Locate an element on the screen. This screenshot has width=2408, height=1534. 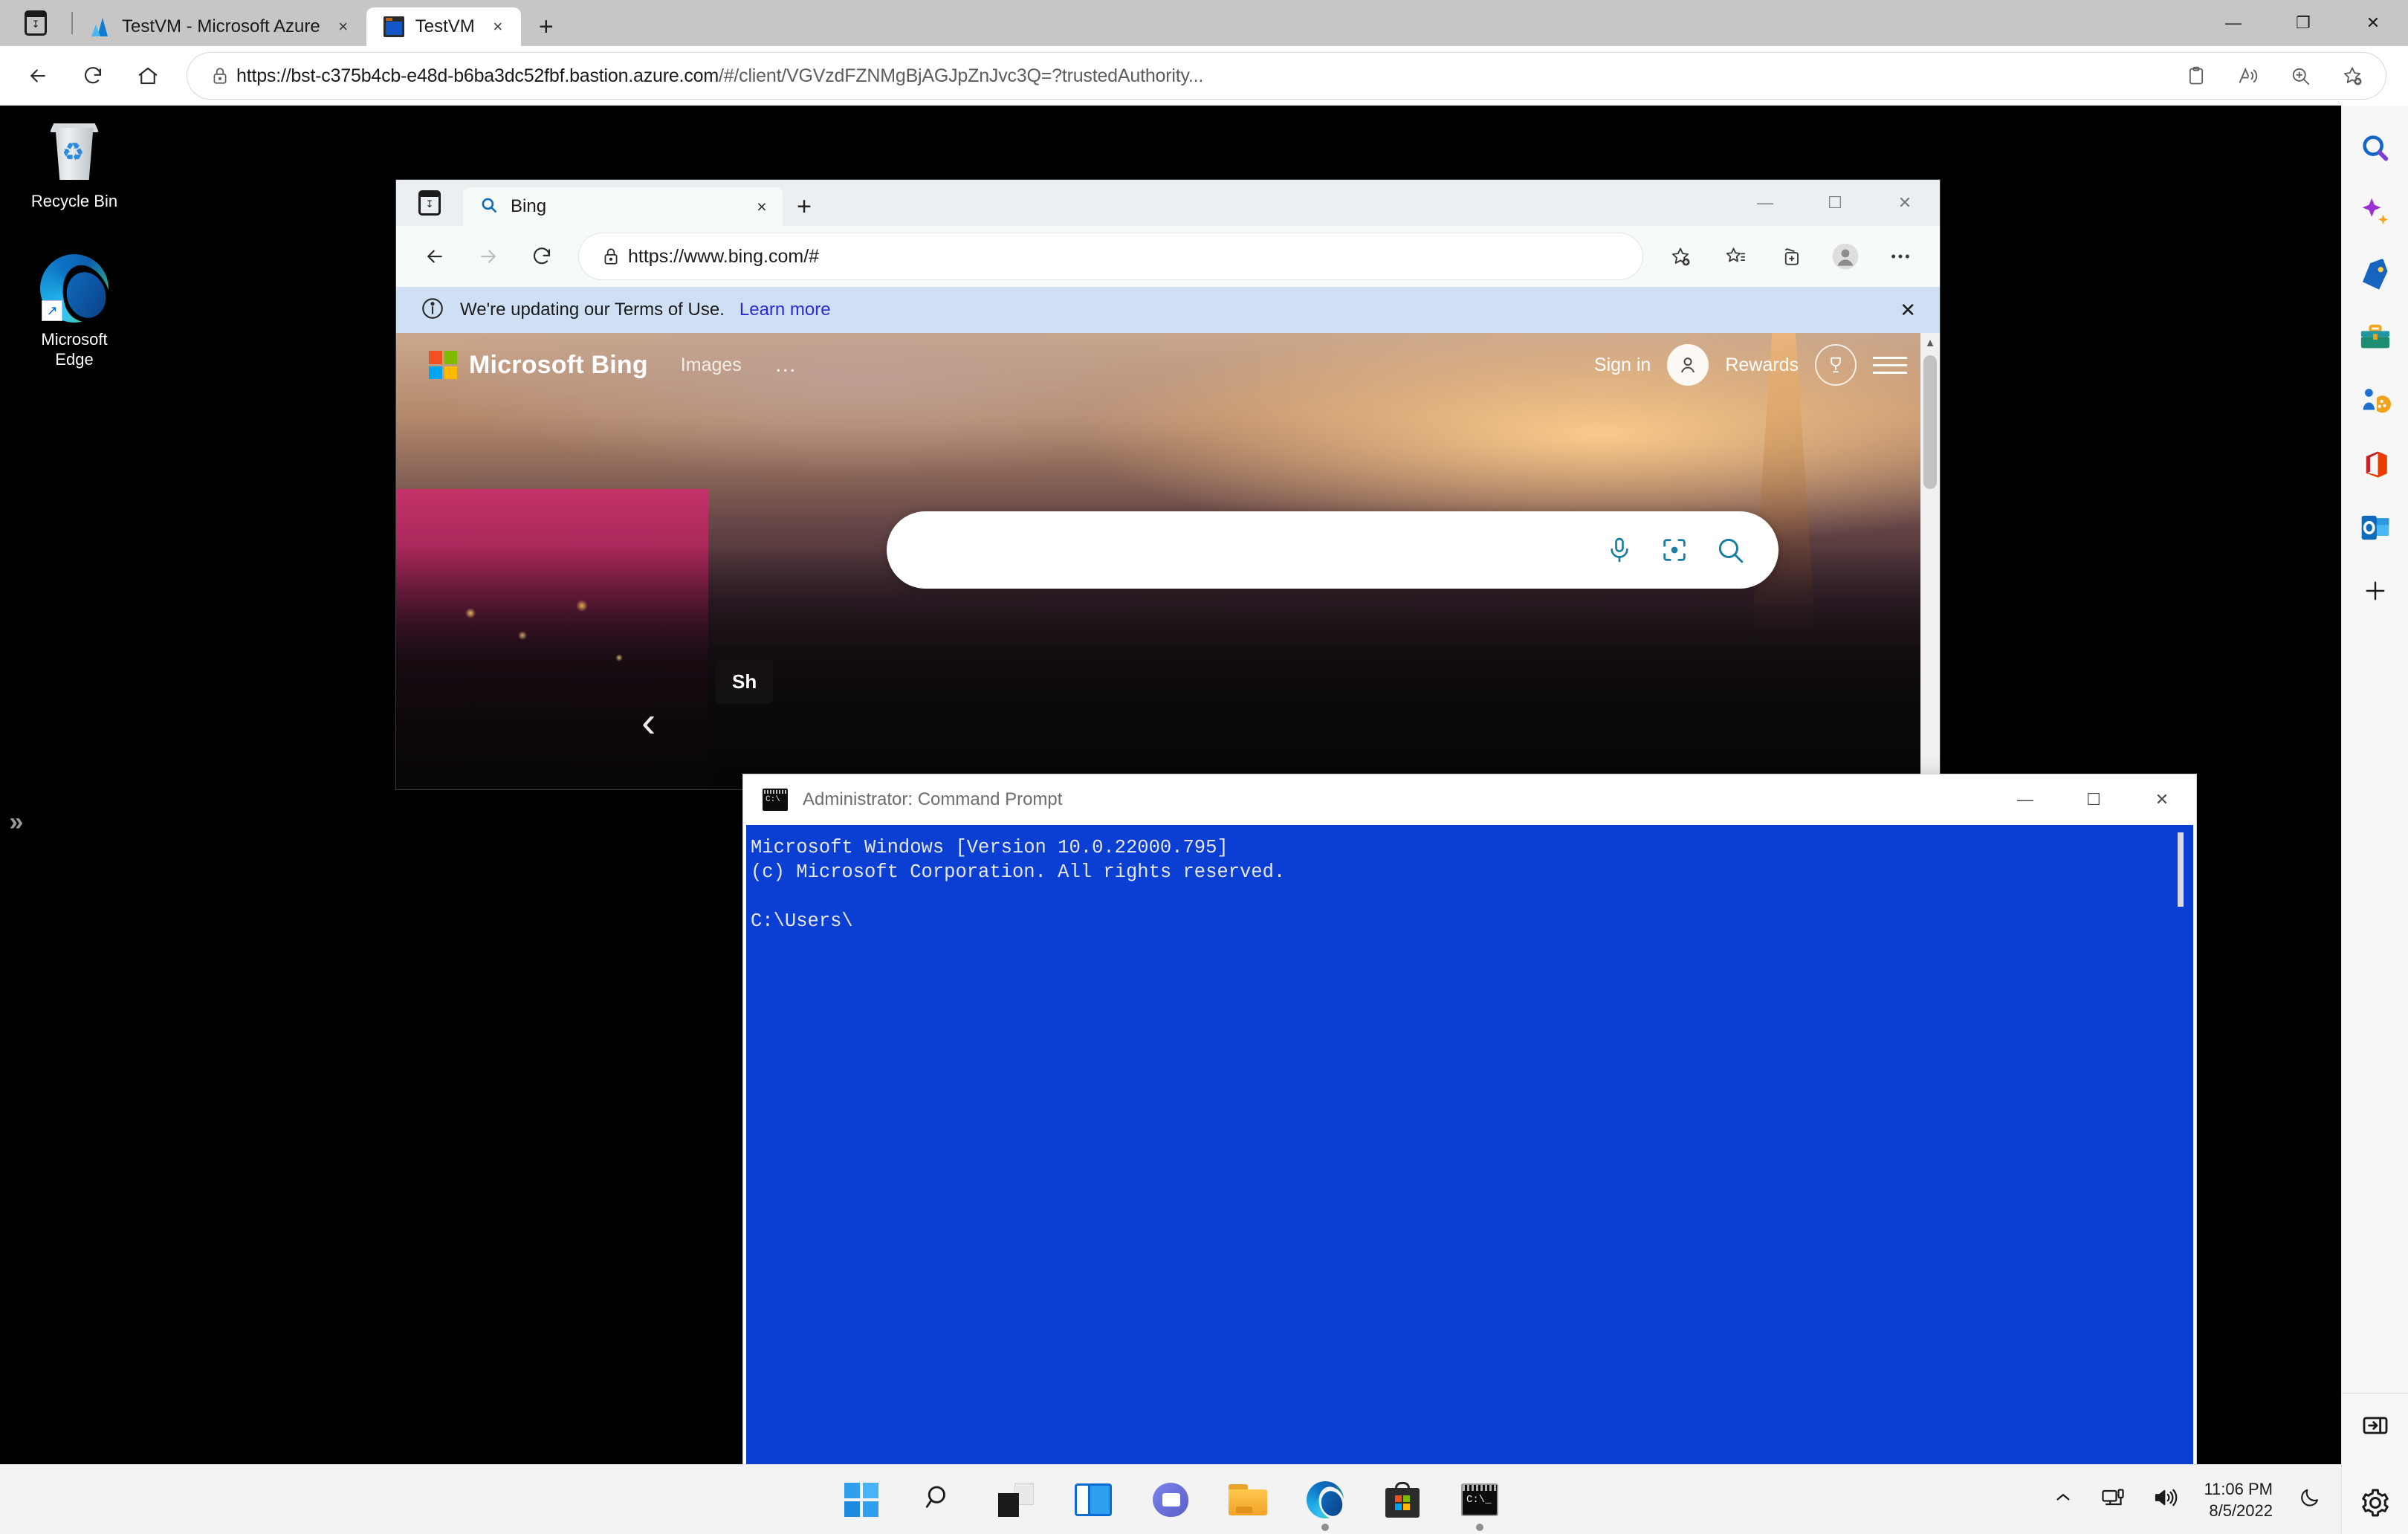
network-icon is located at coordinates (2113, 1499).